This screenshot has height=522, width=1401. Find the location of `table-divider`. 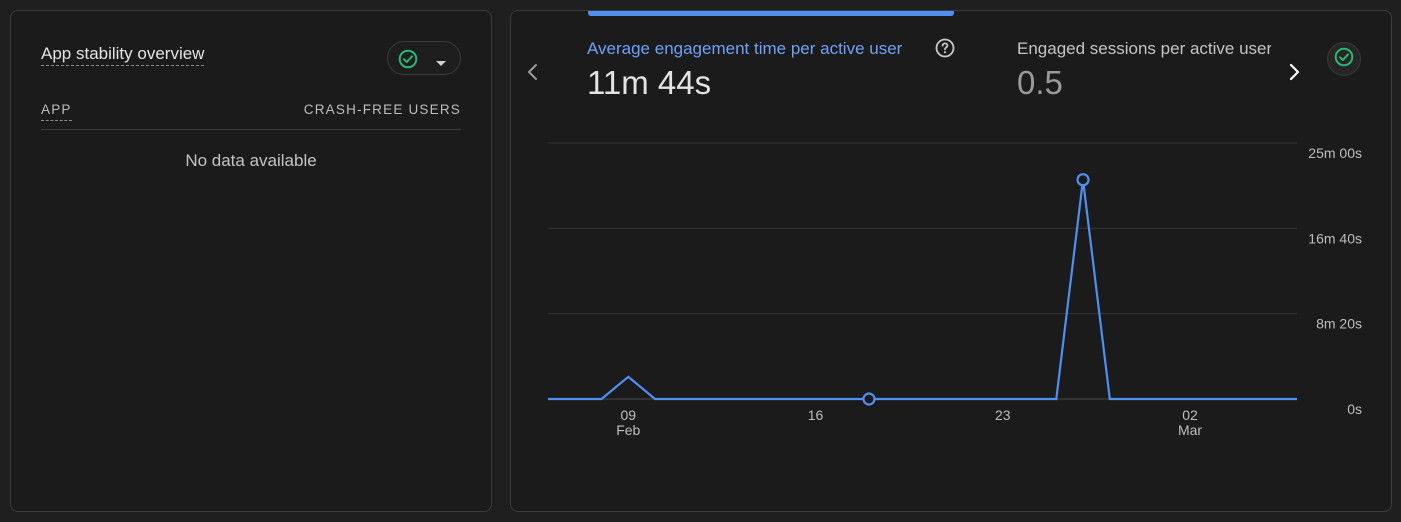

table-divider is located at coordinates (251, 129).